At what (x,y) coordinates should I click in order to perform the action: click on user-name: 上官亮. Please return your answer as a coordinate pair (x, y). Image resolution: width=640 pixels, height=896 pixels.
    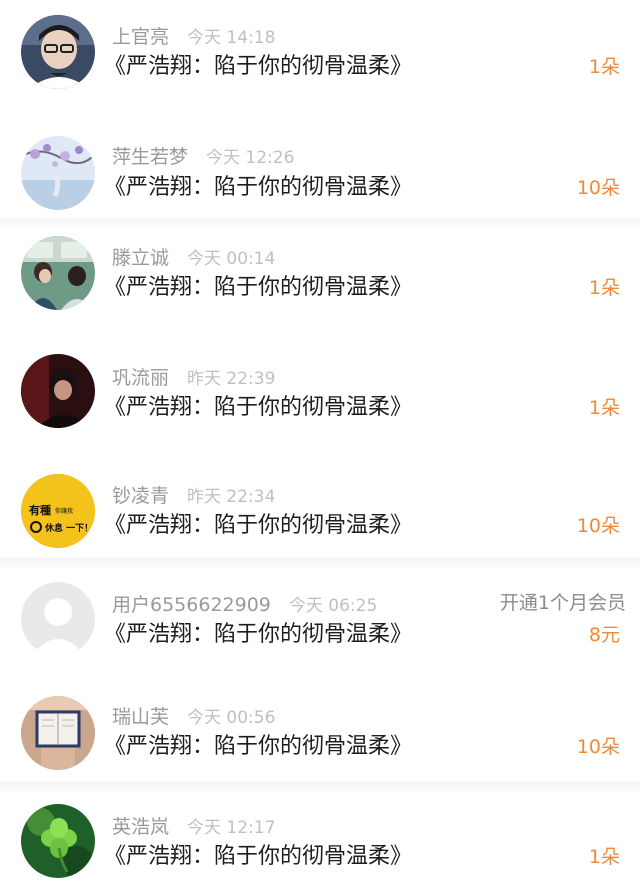
    Looking at the image, I should click on (140, 35).